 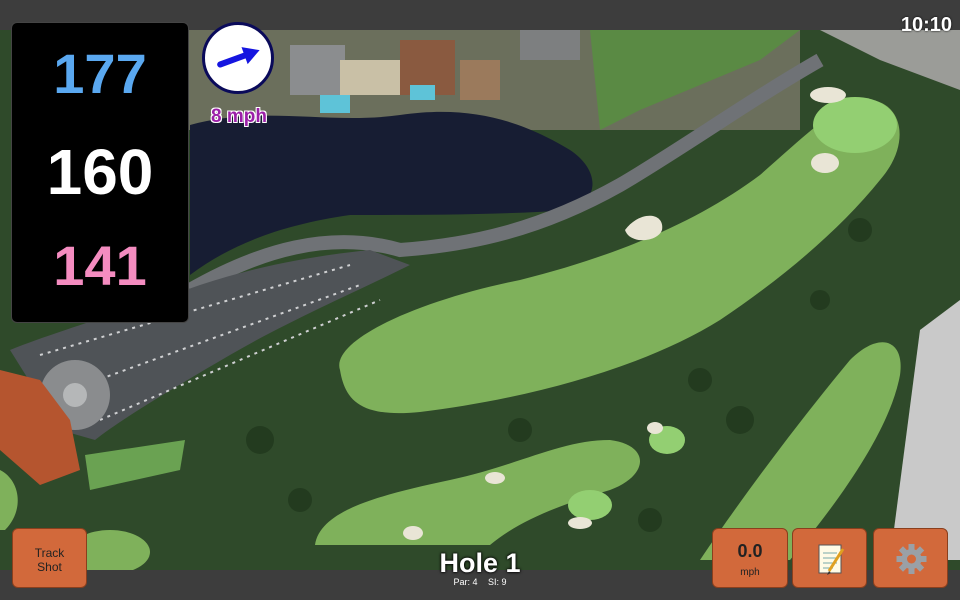 I want to click on gear-icon, so click(x=911, y=559).